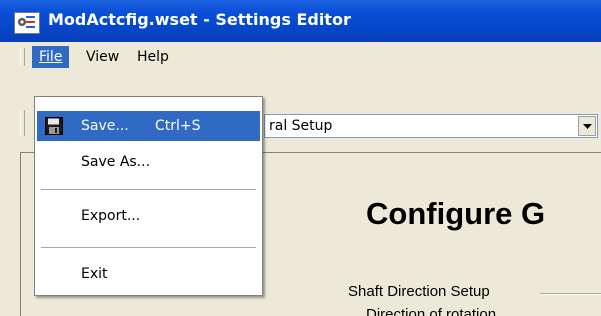 The height and width of the screenshot is (316, 601). What do you see at coordinates (148, 274) in the screenshot?
I see `menu-item-exit: Exit` at bounding box center [148, 274].